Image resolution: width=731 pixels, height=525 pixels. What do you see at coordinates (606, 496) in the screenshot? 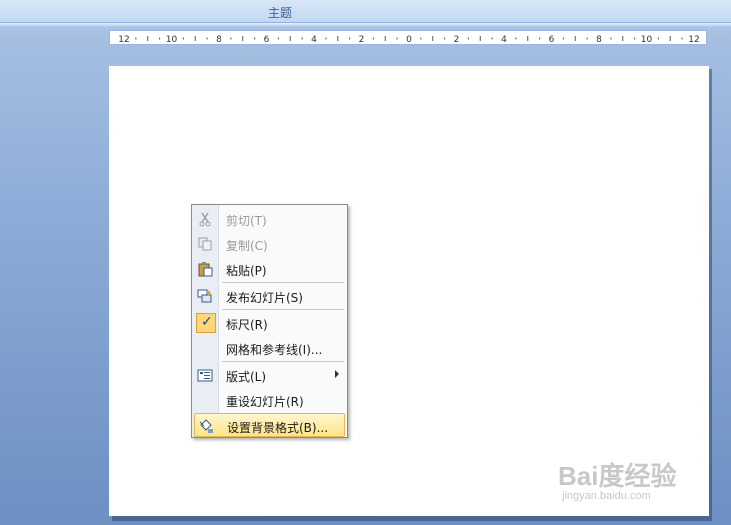
I see `watermark-url: jingyan.baidu.com` at bounding box center [606, 496].